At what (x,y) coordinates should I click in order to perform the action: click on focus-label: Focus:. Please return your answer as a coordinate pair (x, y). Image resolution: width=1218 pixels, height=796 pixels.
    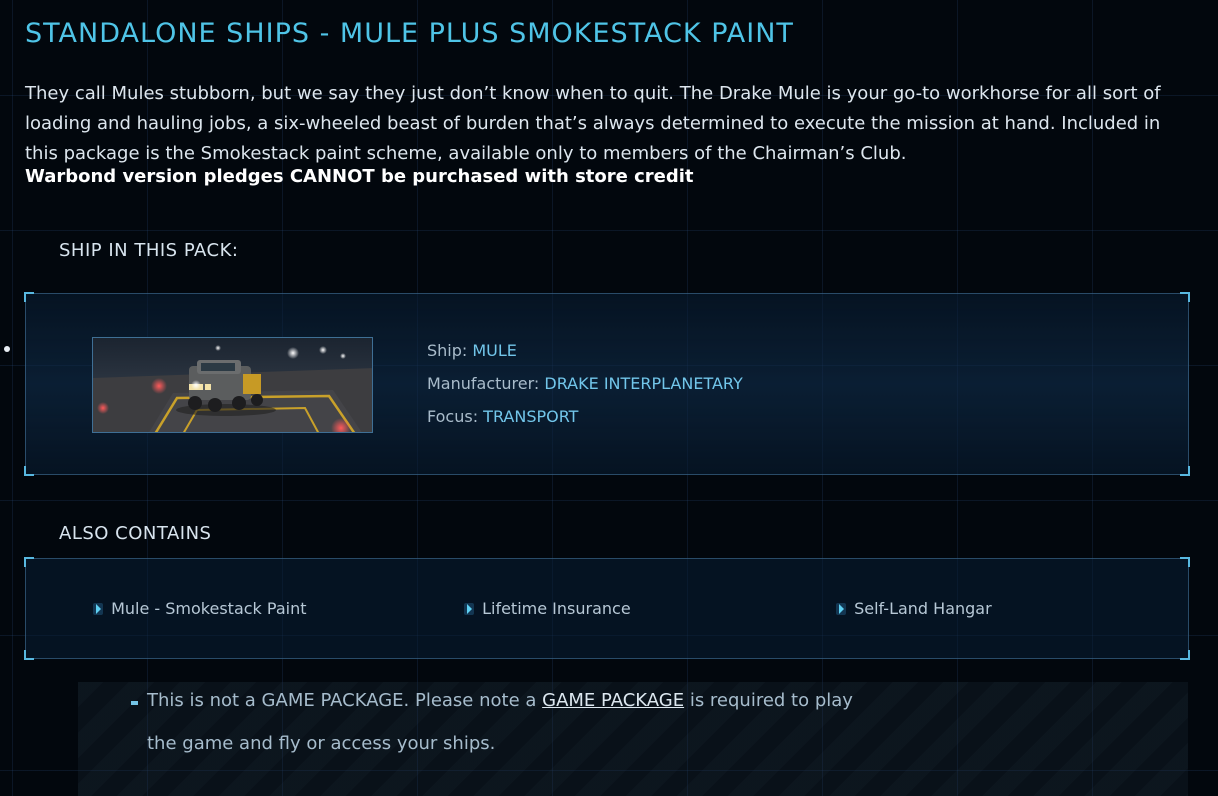
    Looking at the image, I should click on (455, 416).